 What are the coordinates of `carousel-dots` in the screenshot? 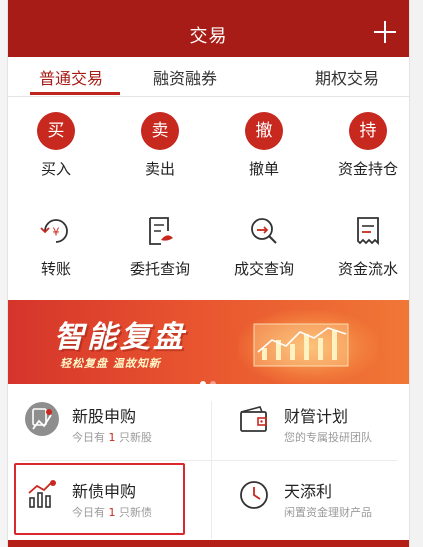 It's located at (210, 378).